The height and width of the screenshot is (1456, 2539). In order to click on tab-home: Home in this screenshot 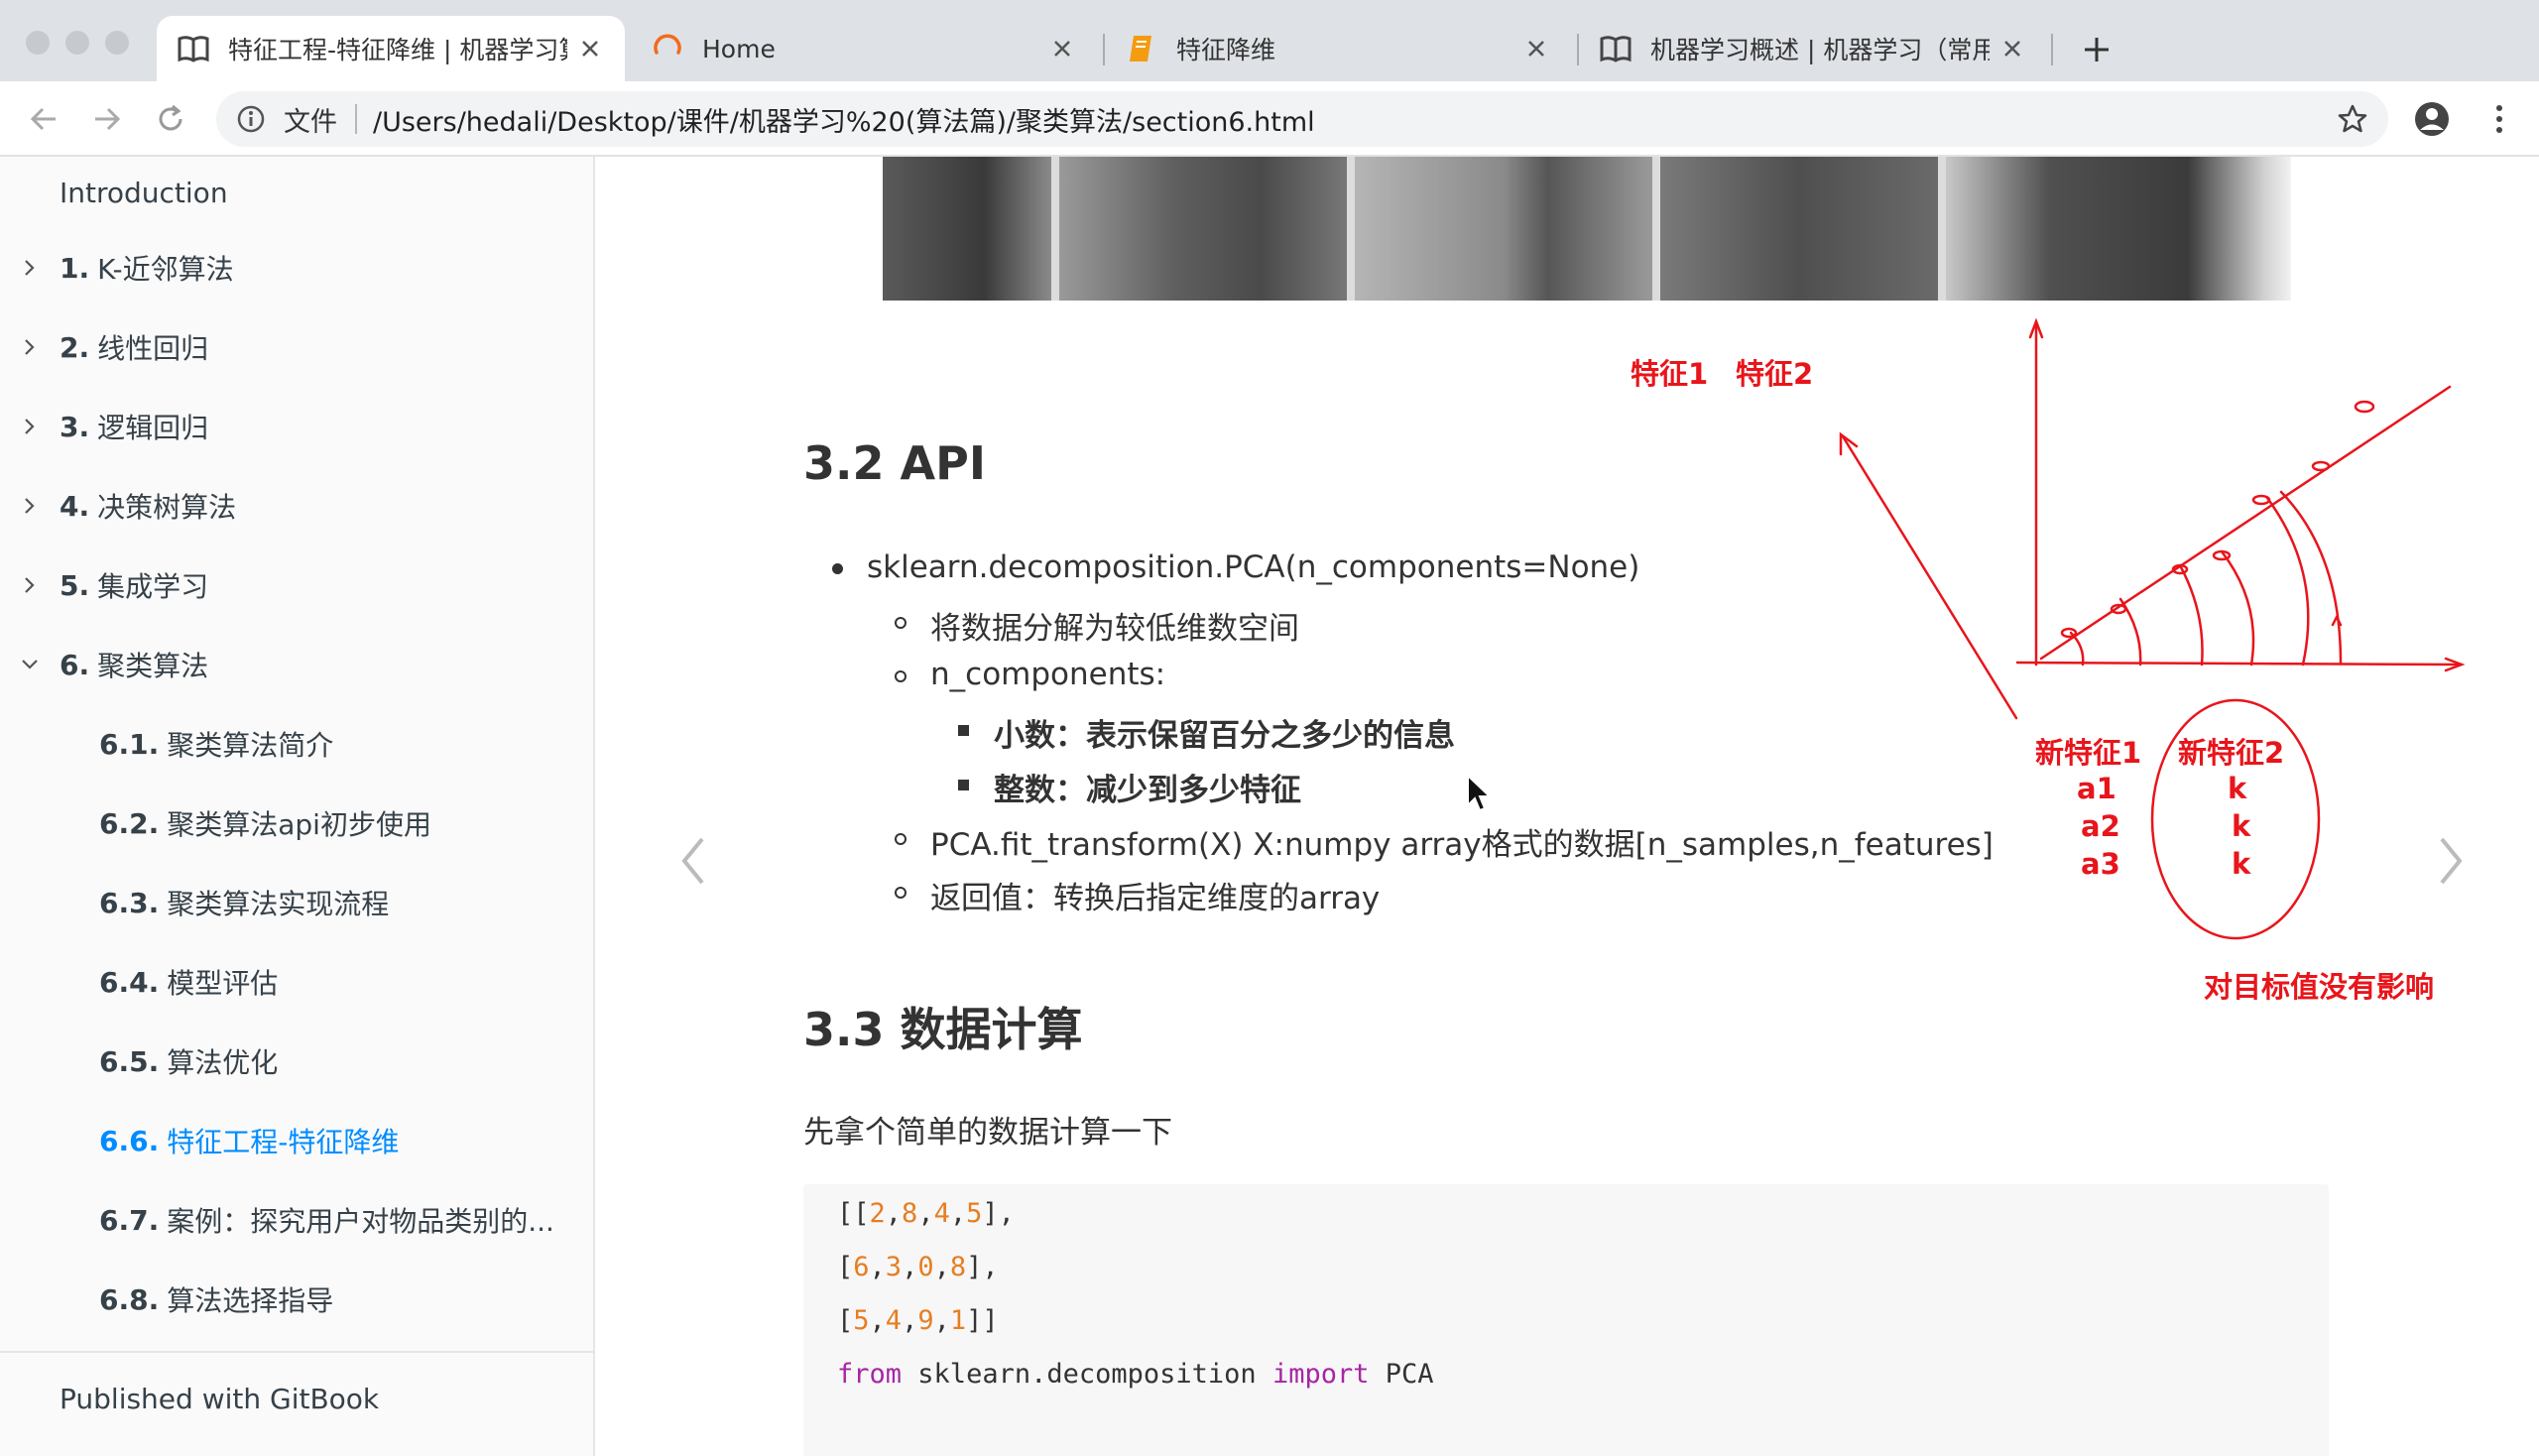, I will do `click(864, 48)`.